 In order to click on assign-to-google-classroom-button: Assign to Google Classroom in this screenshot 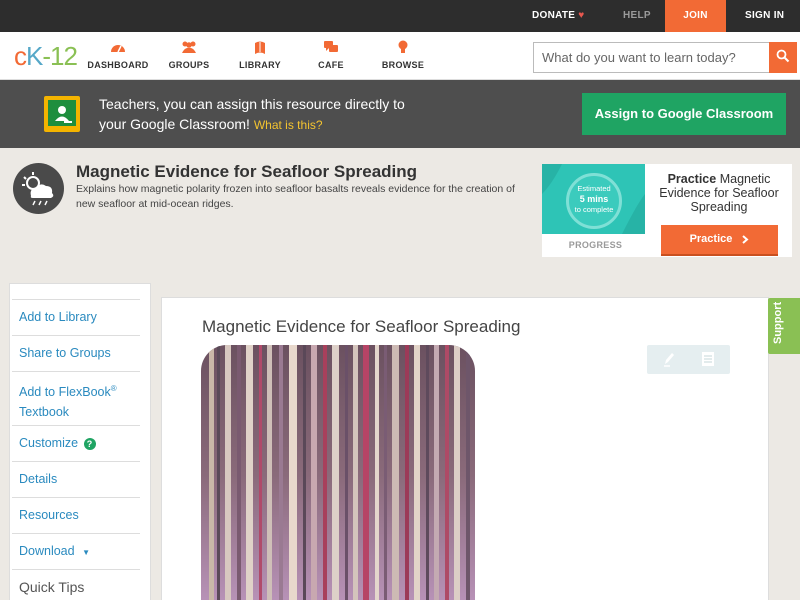, I will do `click(684, 114)`.